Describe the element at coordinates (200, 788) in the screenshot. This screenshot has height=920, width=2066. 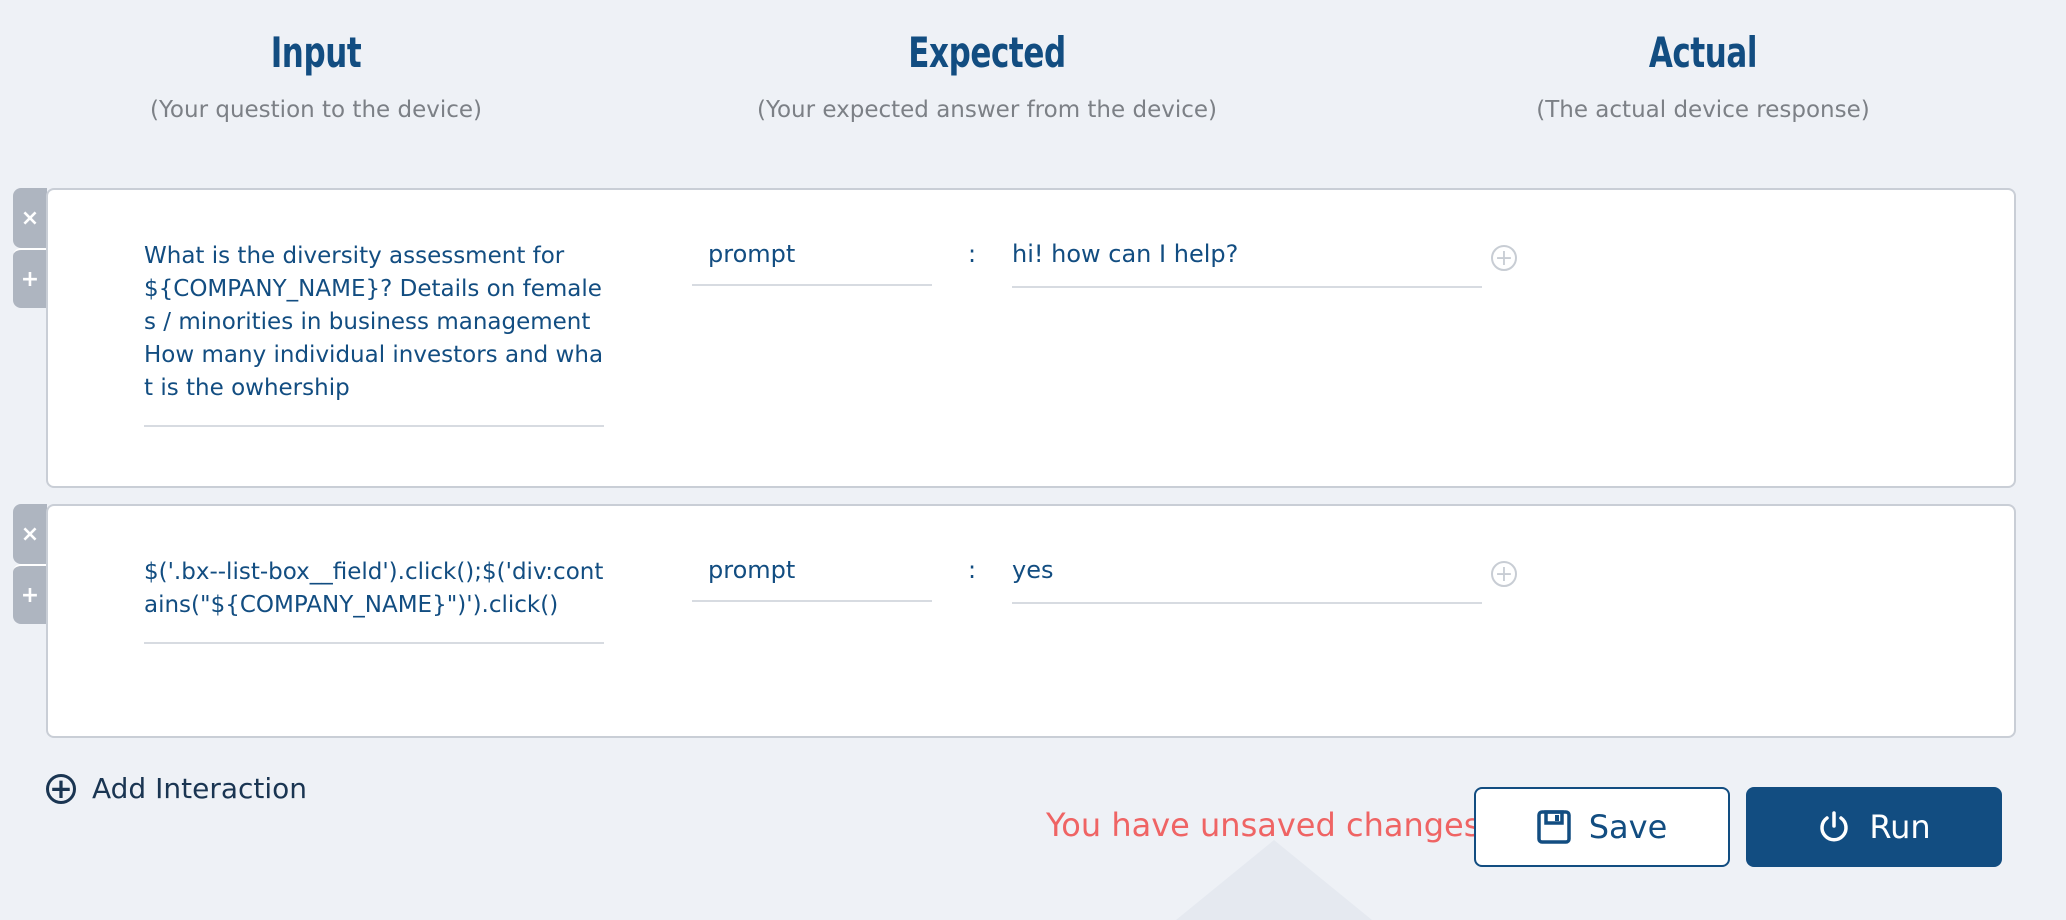
I see `add-interaction-label: Add Interaction` at that location.